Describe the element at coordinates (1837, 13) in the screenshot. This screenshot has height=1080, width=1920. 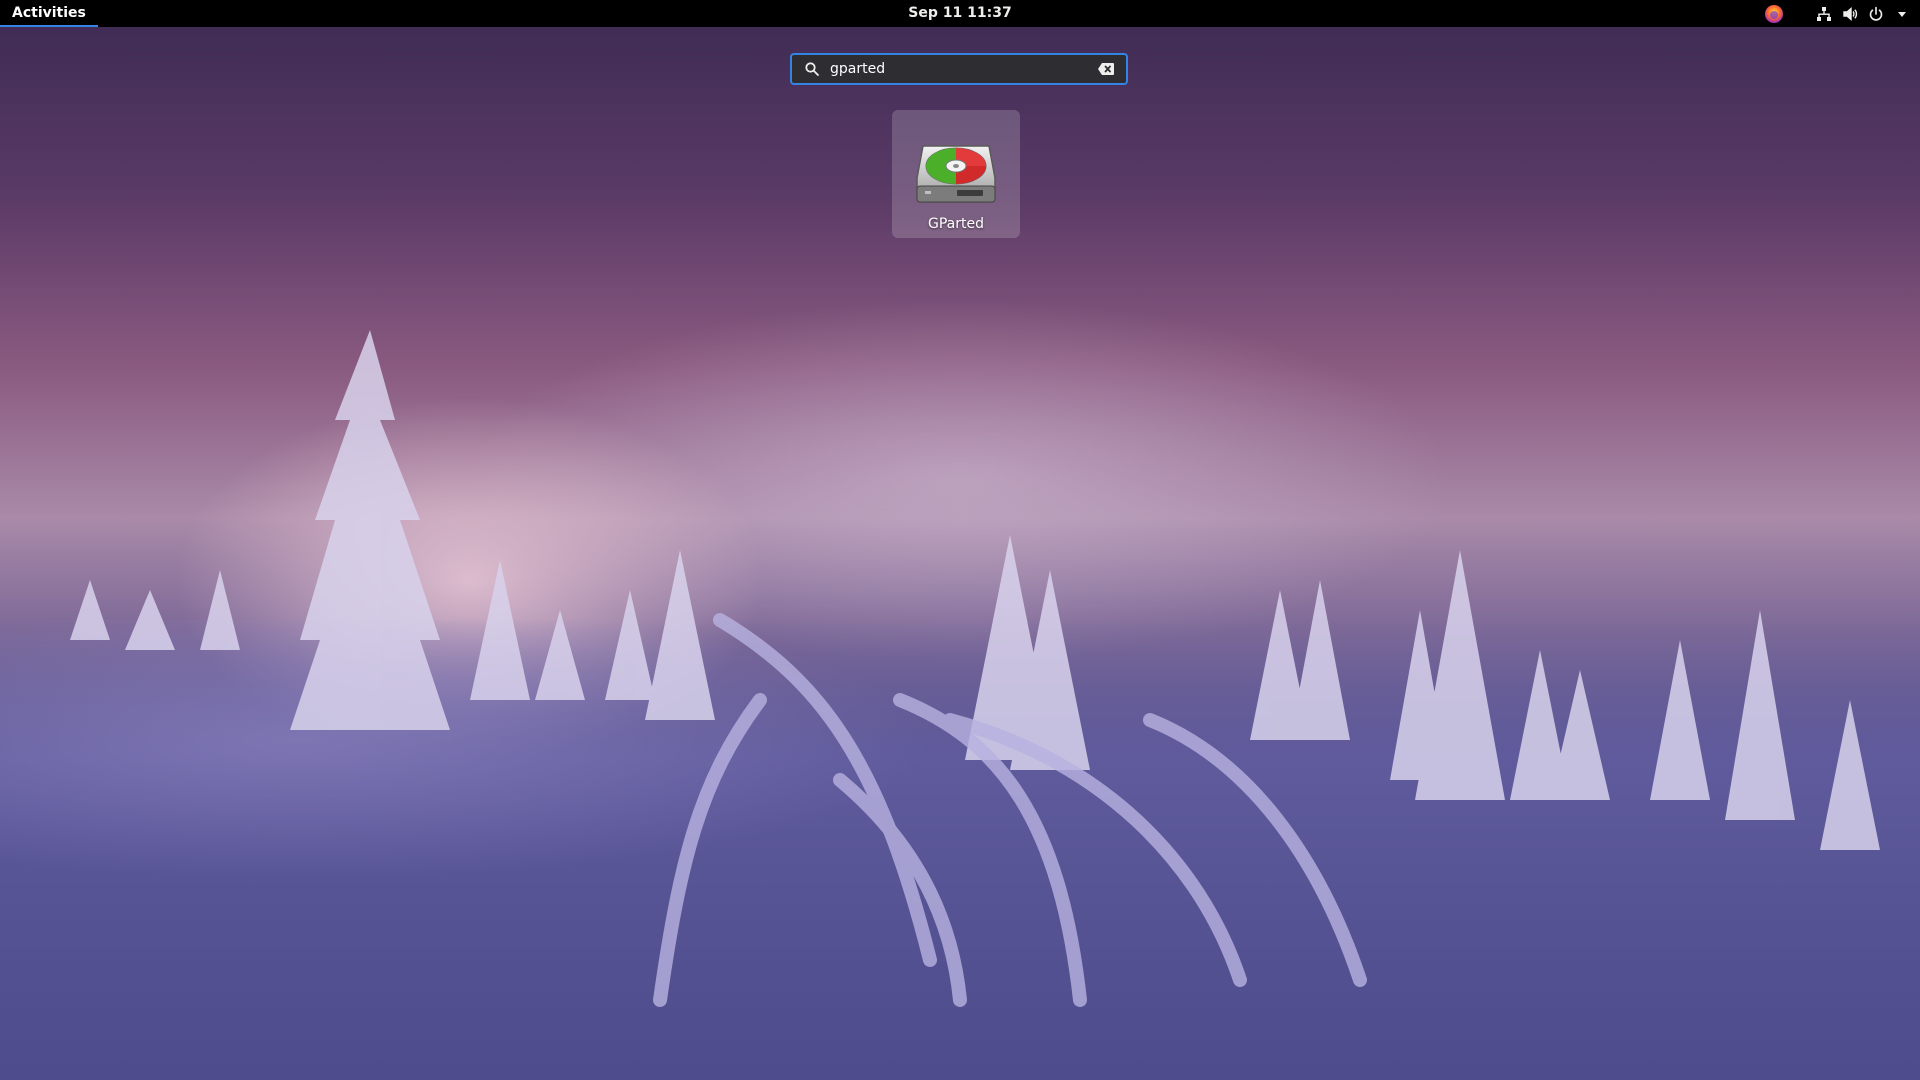
I see `system-tray` at that location.